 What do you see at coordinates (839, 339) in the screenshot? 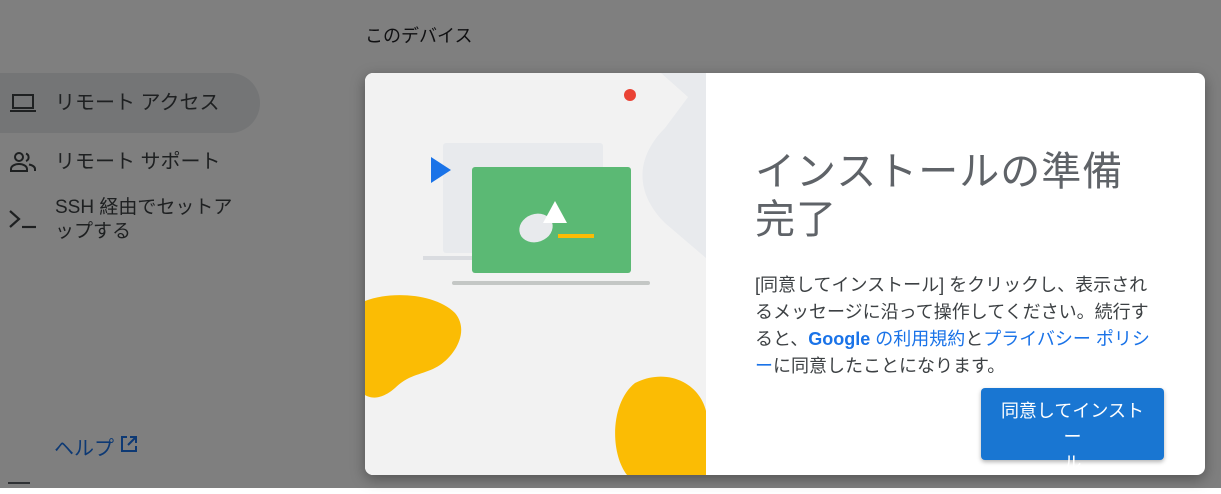
I see `google-terms-link-brand: Google` at bounding box center [839, 339].